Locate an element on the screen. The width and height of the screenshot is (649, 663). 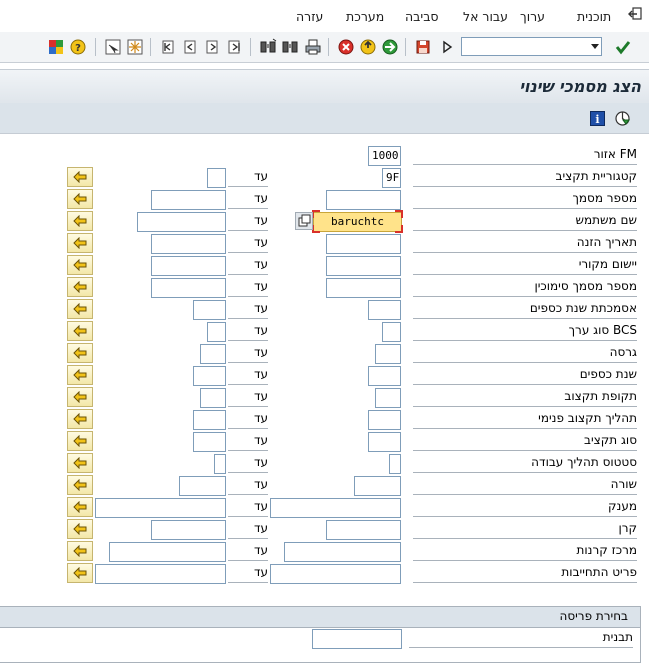
info-icon: i is located at coordinates (597, 118).